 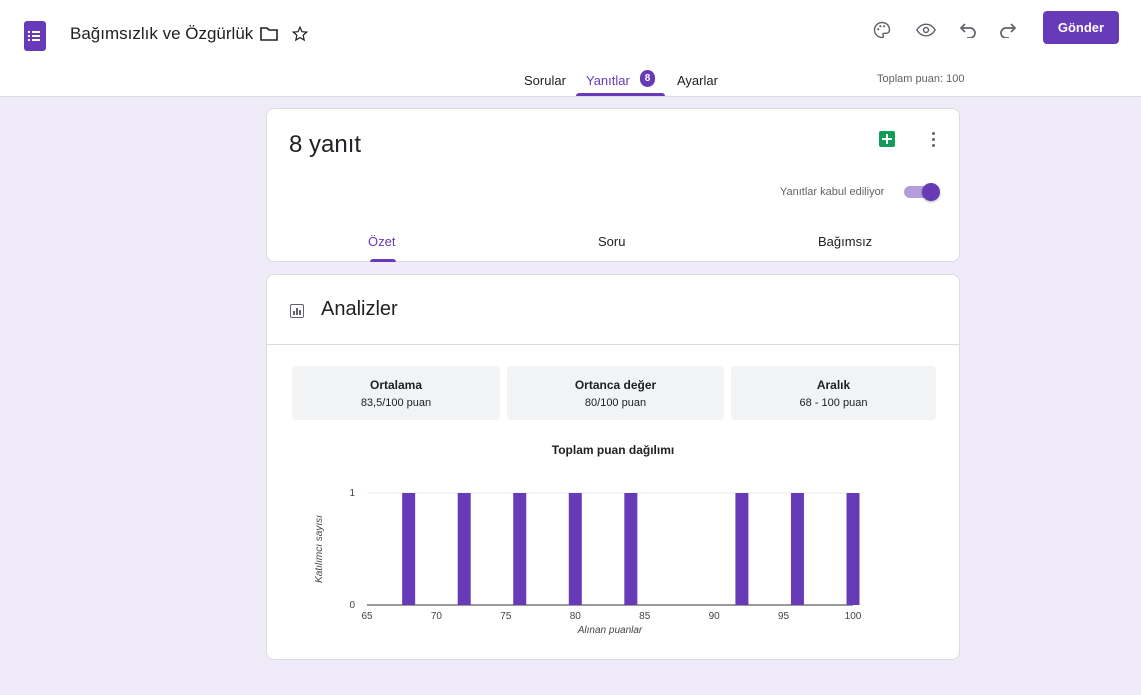 I want to click on accepting-responses-label: Yanıtlar kabul ediliyor, so click(x=832, y=192).